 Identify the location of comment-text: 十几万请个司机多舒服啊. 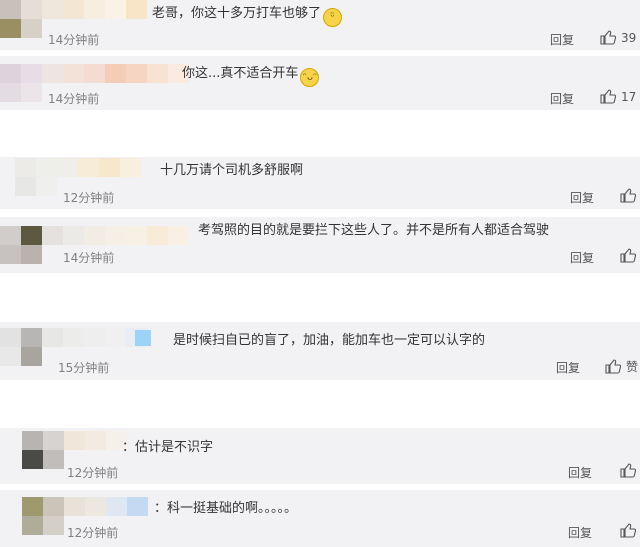
(232, 170).